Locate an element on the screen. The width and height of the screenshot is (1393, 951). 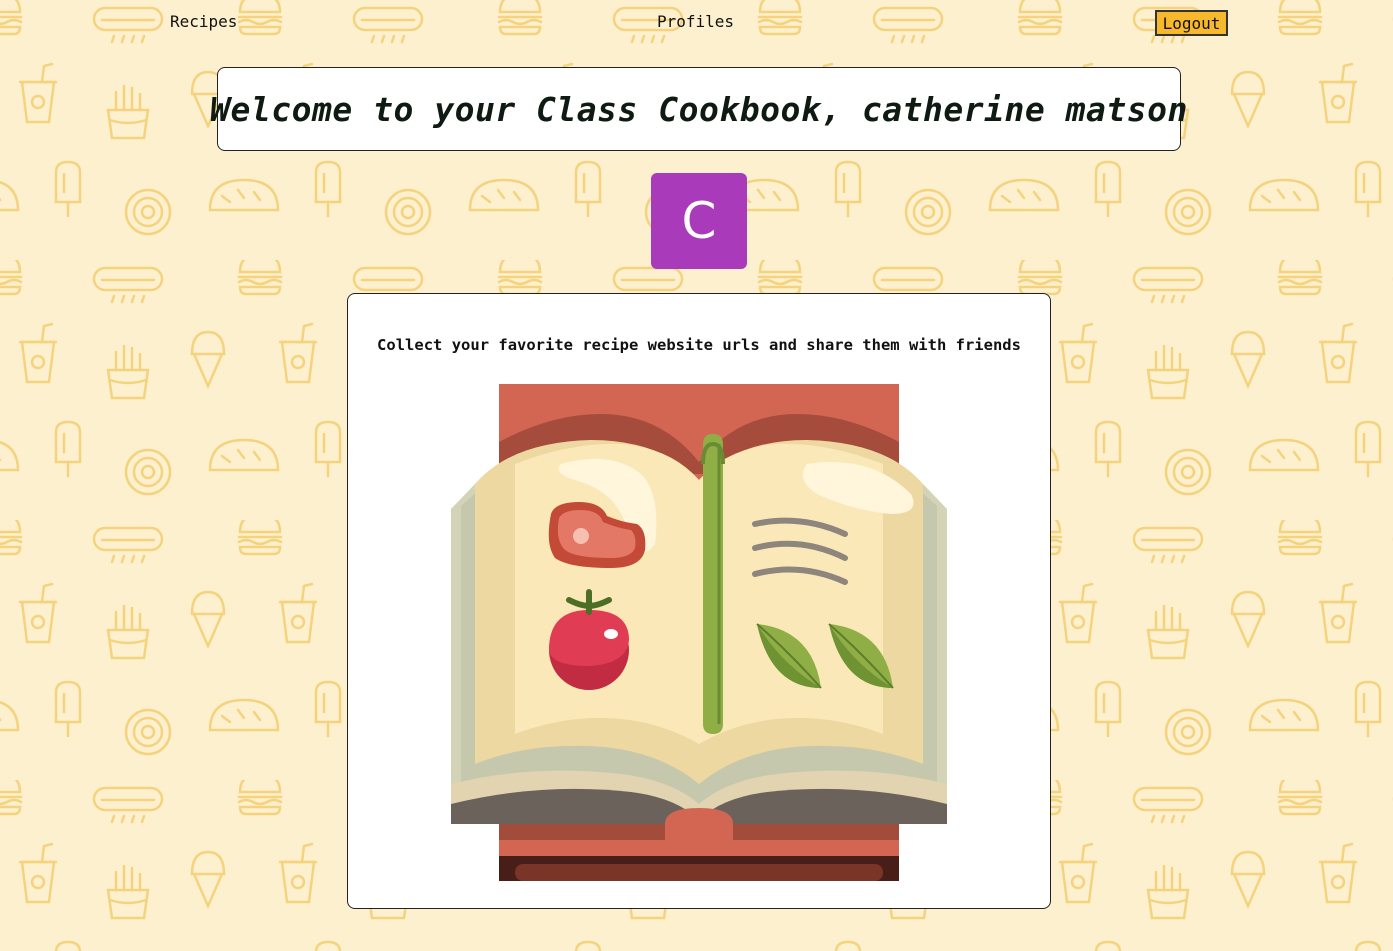
nav-profiles-link: Profiles is located at coordinates (695, 21).